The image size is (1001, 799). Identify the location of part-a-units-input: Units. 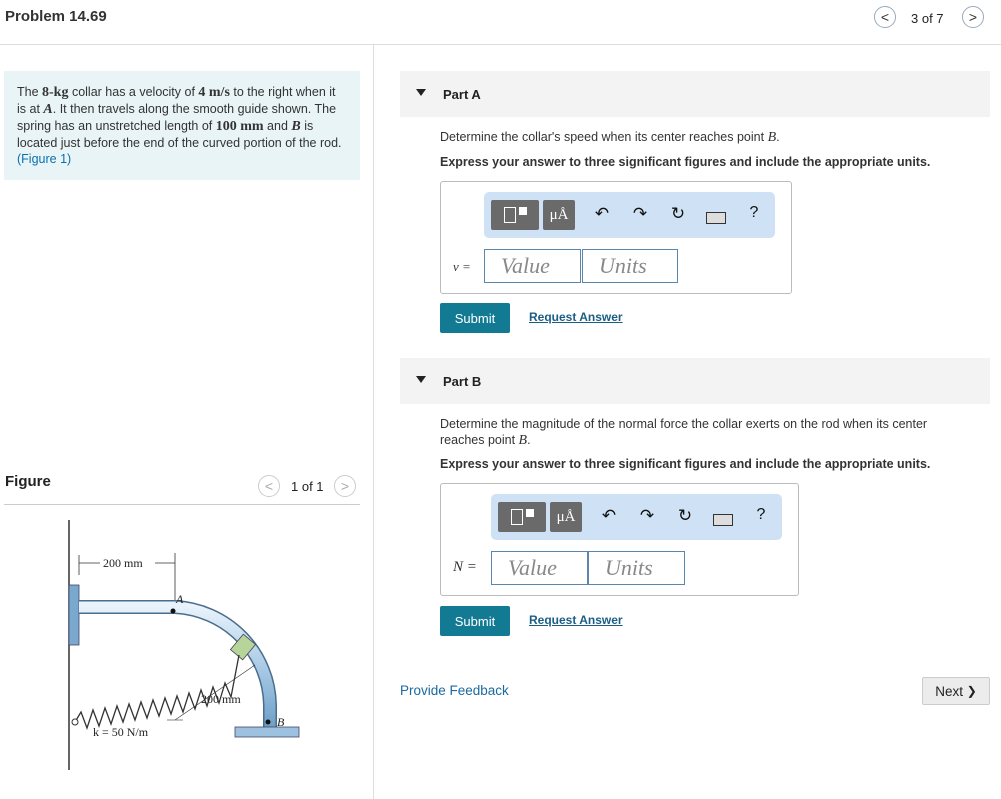
(630, 266).